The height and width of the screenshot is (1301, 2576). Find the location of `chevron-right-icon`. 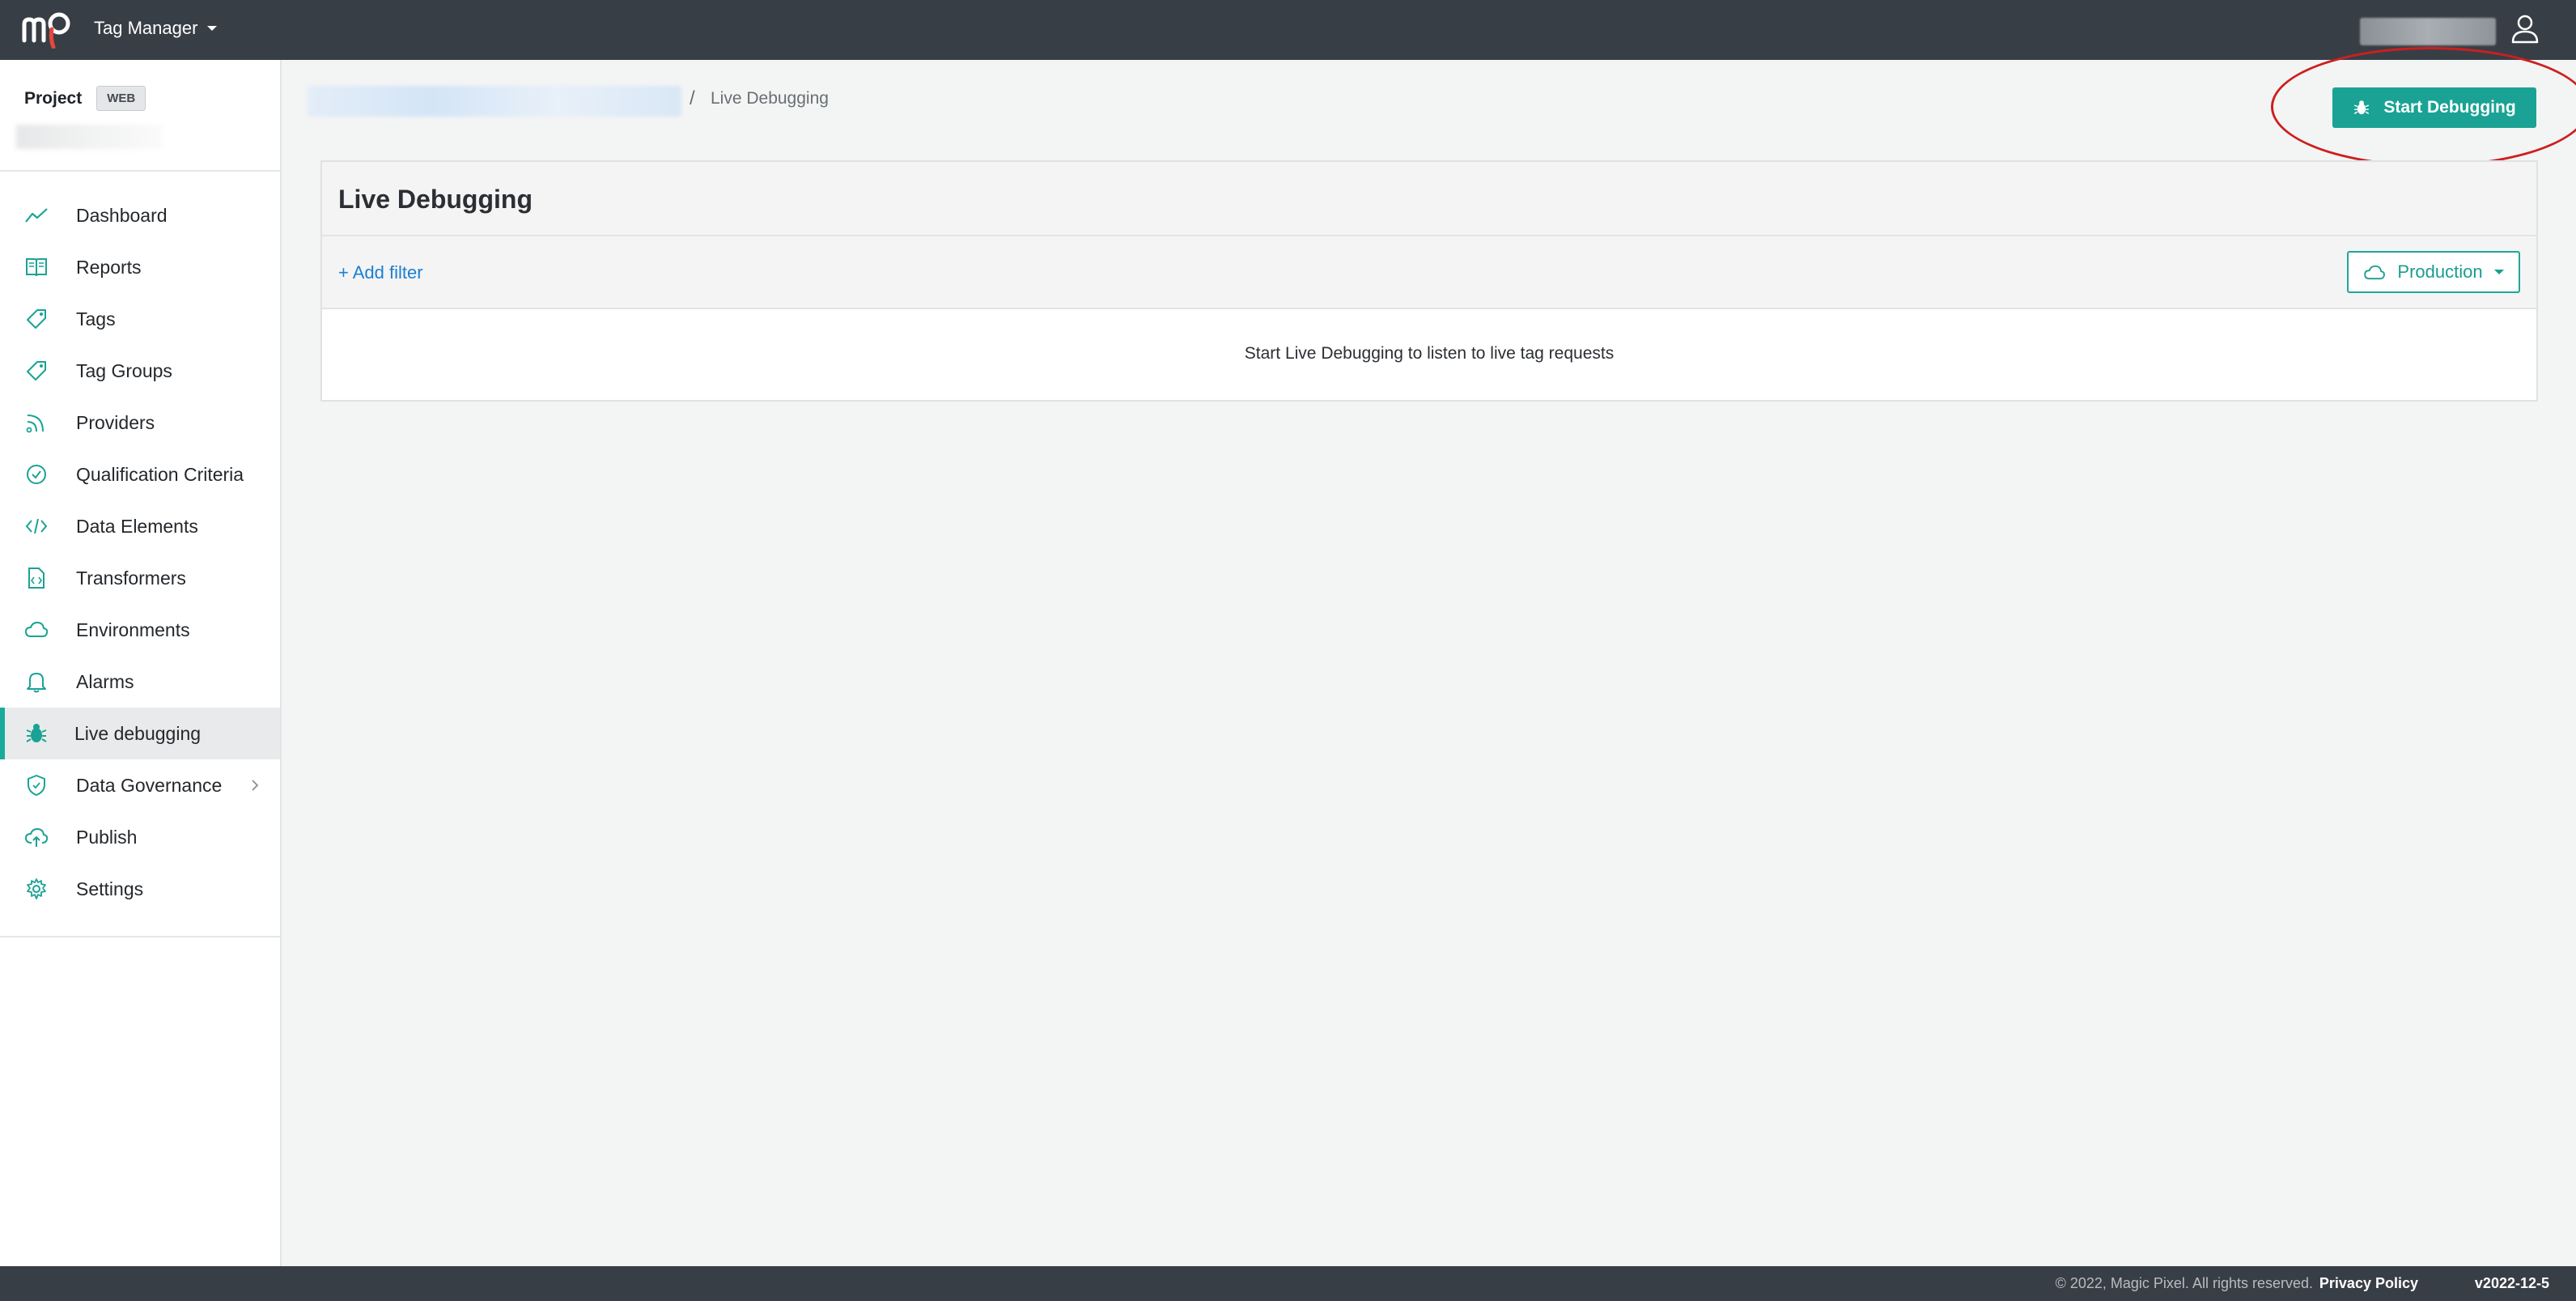

chevron-right-icon is located at coordinates (255, 785).